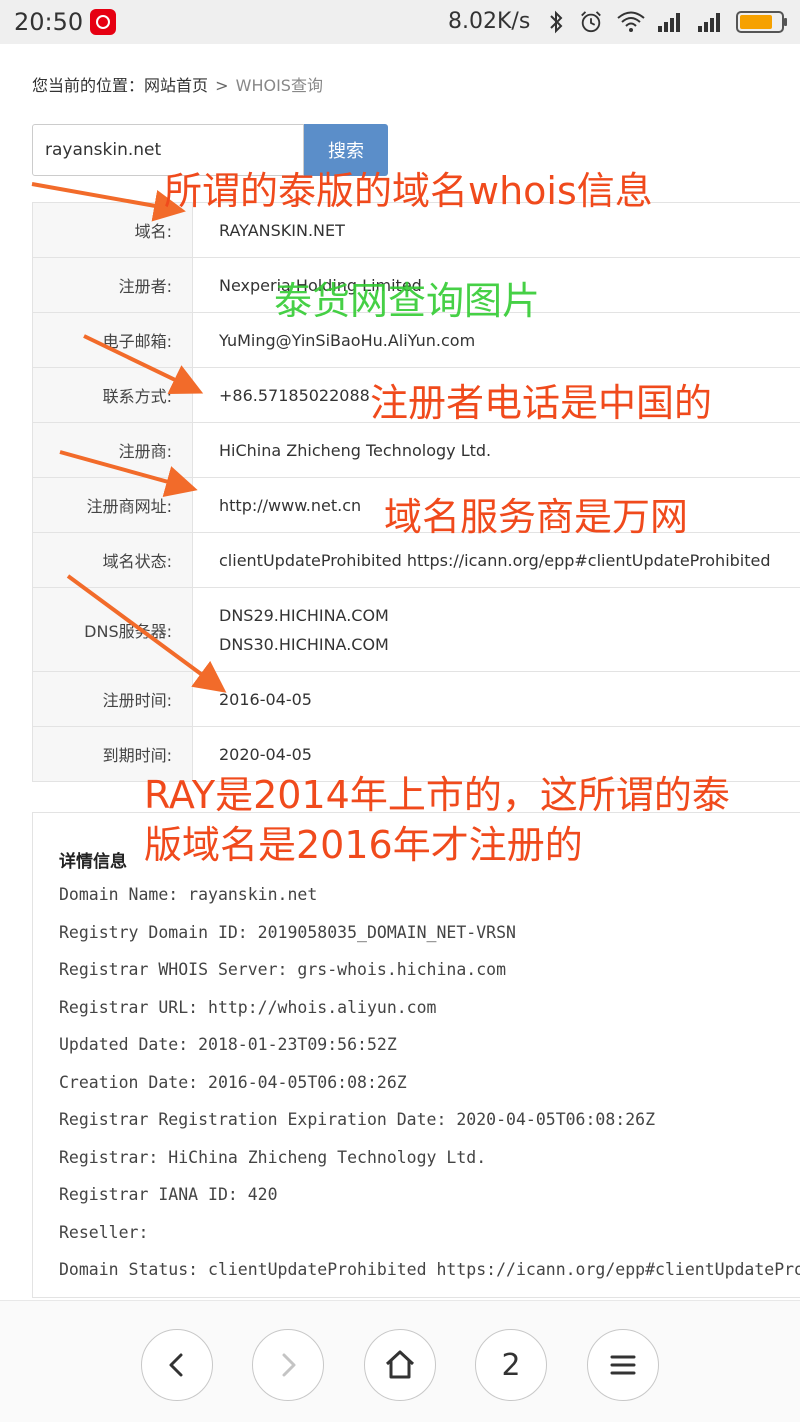 Image resolution: width=800 pixels, height=1422 pixels. Describe the element at coordinates (437, 820) in the screenshot. I see `annotation-date-note: RAY是2014年上市的，这所谓的泰版域名是2016年才注册的` at that location.